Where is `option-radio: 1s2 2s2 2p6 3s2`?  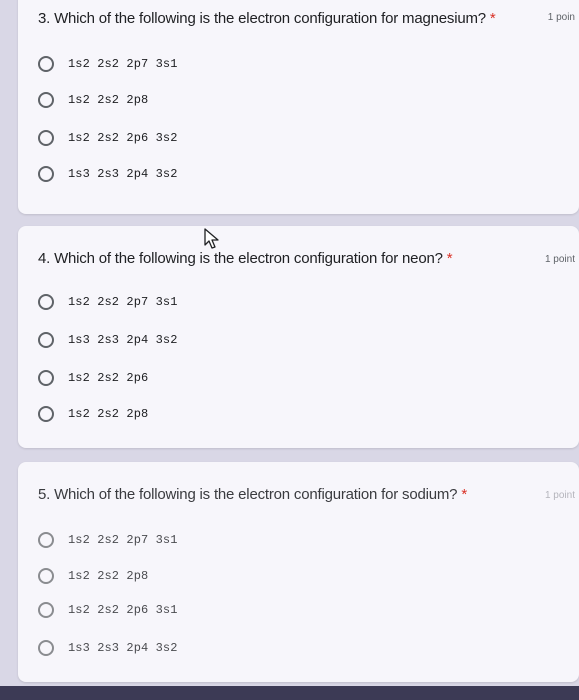 option-radio: 1s2 2s2 2p6 3s2 is located at coordinates (108, 138).